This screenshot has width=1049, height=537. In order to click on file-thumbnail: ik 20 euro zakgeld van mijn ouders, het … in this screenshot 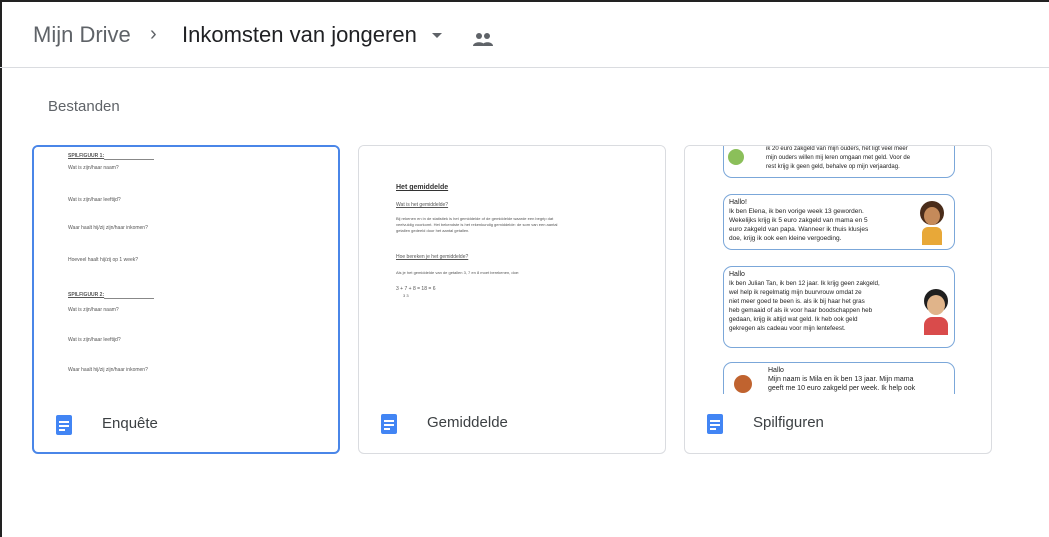, I will do `click(838, 270)`.